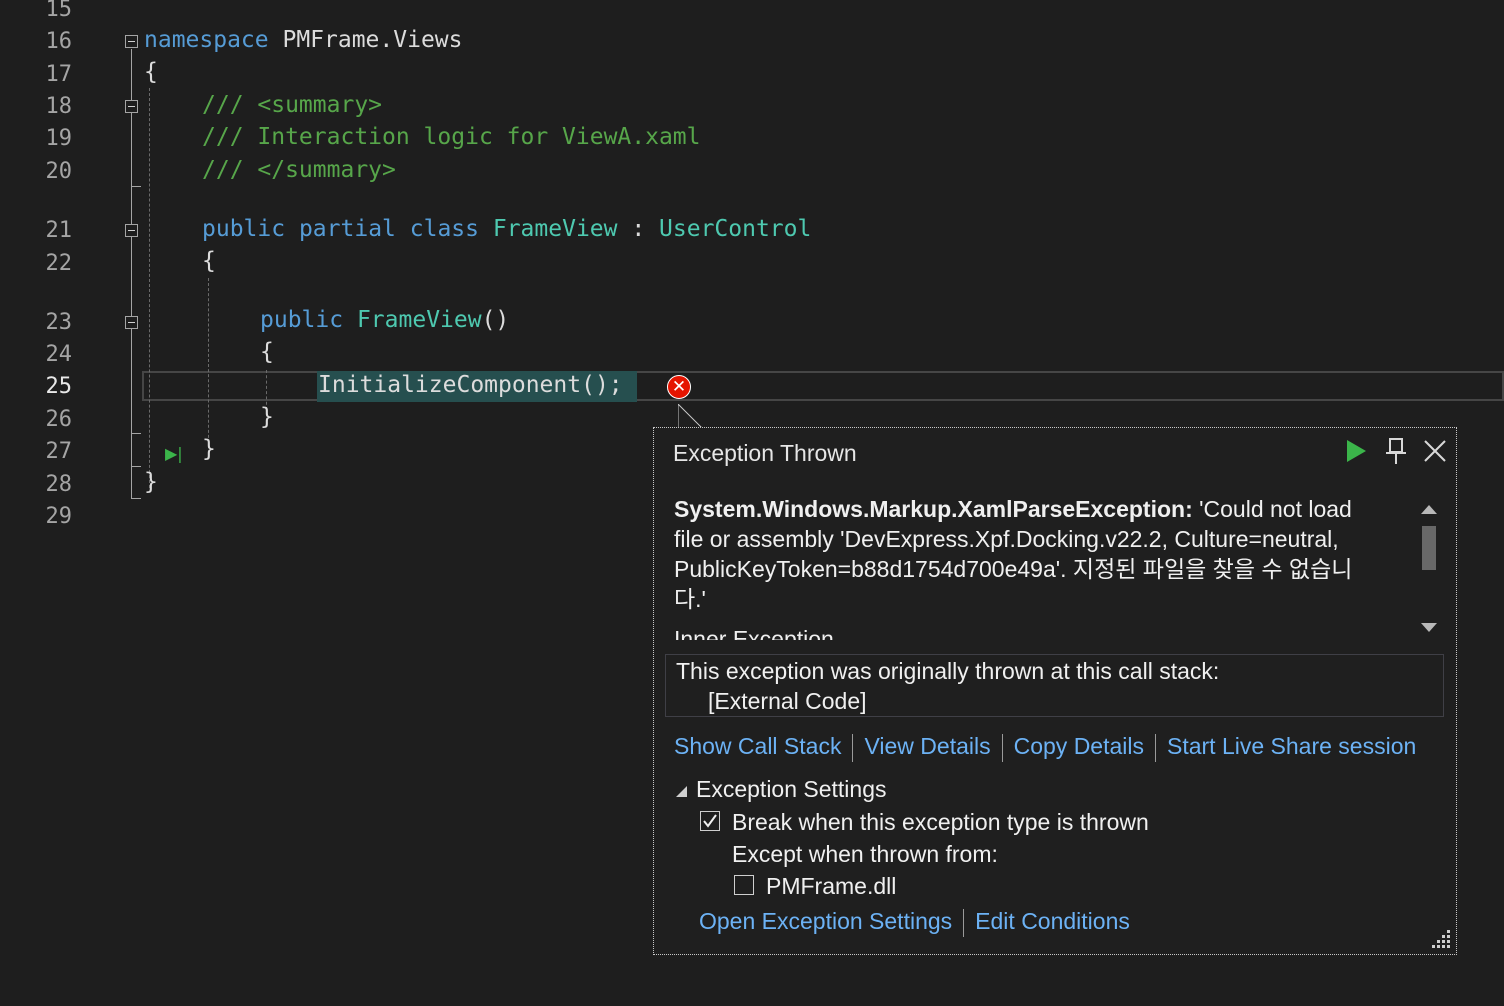 This screenshot has width=1504, height=1006. I want to click on code-line-27: }, so click(209, 449).